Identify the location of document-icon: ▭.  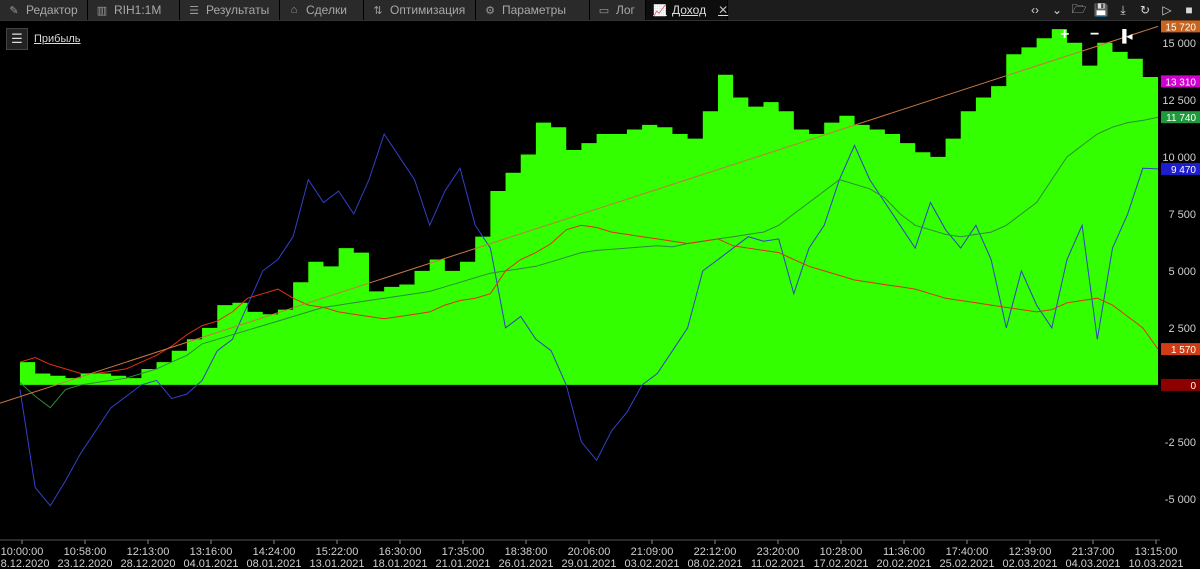
(604, 10).